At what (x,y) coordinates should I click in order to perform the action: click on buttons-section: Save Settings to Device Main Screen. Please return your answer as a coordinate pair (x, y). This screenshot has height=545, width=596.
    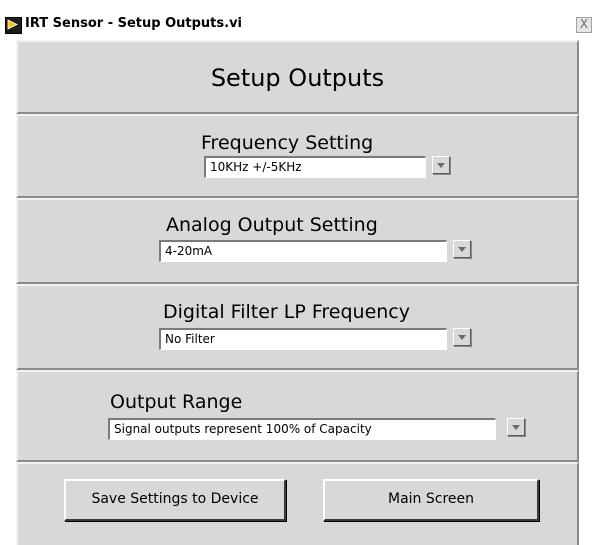
    Looking at the image, I should click on (297, 503).